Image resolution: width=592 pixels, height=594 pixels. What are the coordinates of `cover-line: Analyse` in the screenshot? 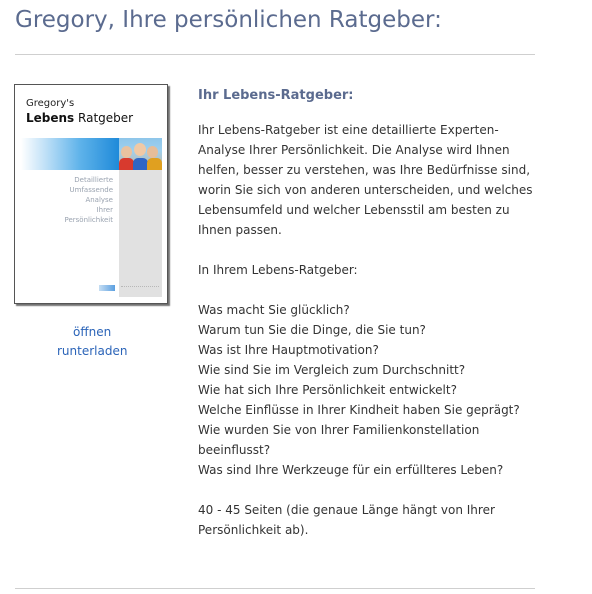 It's located at (99, 200).